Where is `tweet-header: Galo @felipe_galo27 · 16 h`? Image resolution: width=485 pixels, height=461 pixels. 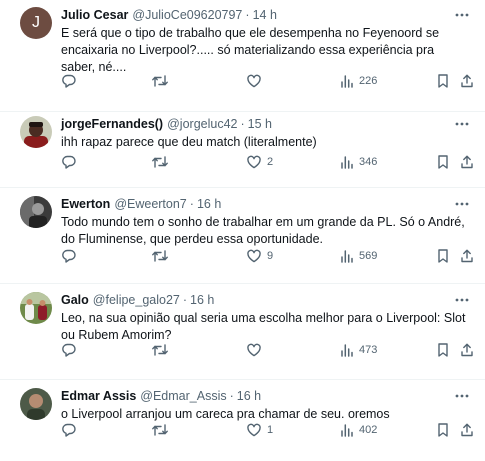
tweet-header: Galo @felipe_galo27 · 16 h is located at coordinates (266, 300).